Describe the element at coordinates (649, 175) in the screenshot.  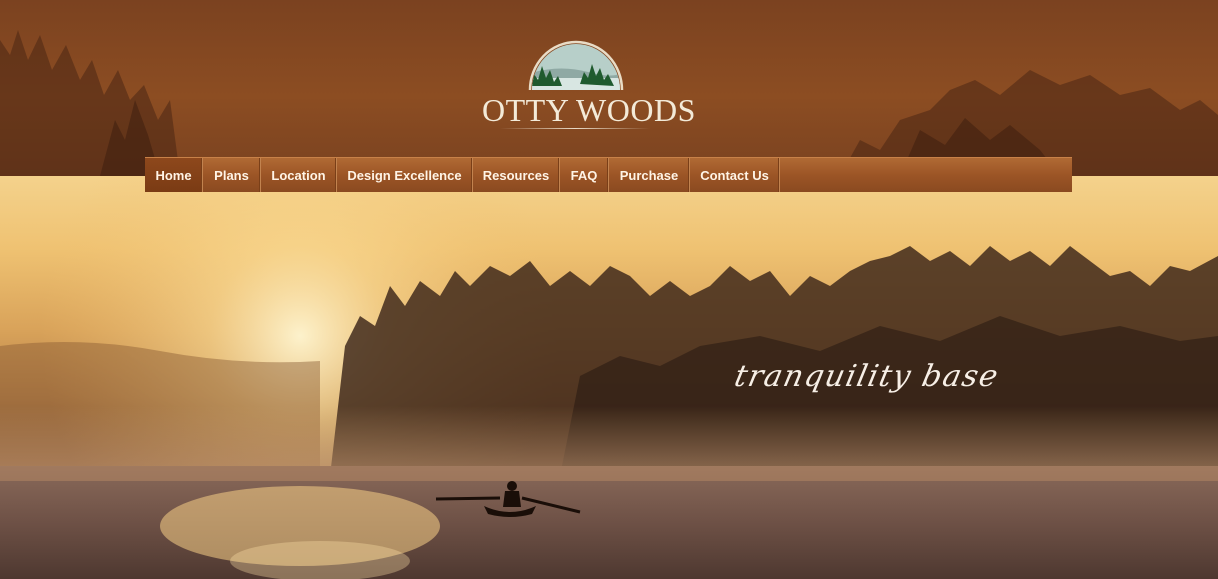
I see `nav-item-purchase: Purchase` at that location.